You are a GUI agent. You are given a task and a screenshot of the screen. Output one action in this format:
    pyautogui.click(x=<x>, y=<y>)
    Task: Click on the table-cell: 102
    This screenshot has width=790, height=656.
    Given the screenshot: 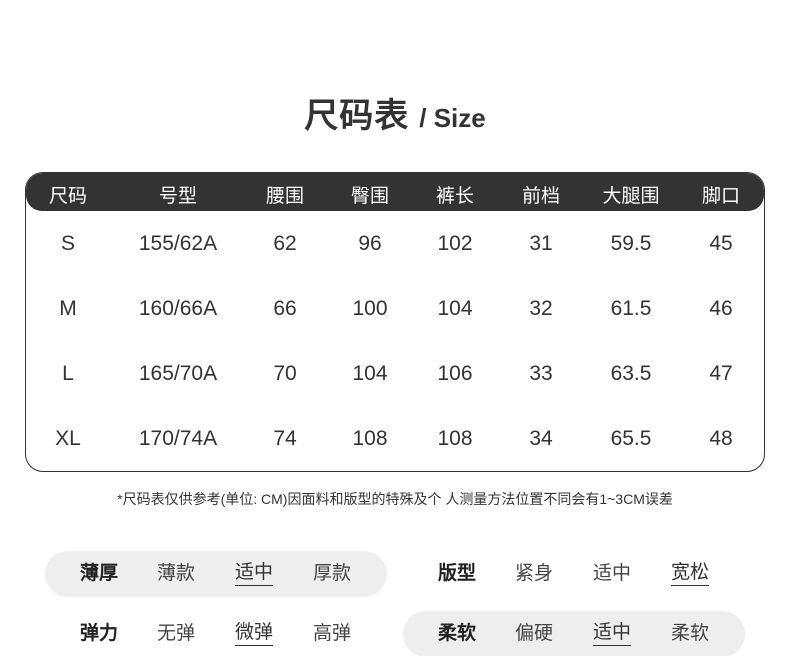 What is the action you would take?
    pyautogui.click(x=455, y=243)
    